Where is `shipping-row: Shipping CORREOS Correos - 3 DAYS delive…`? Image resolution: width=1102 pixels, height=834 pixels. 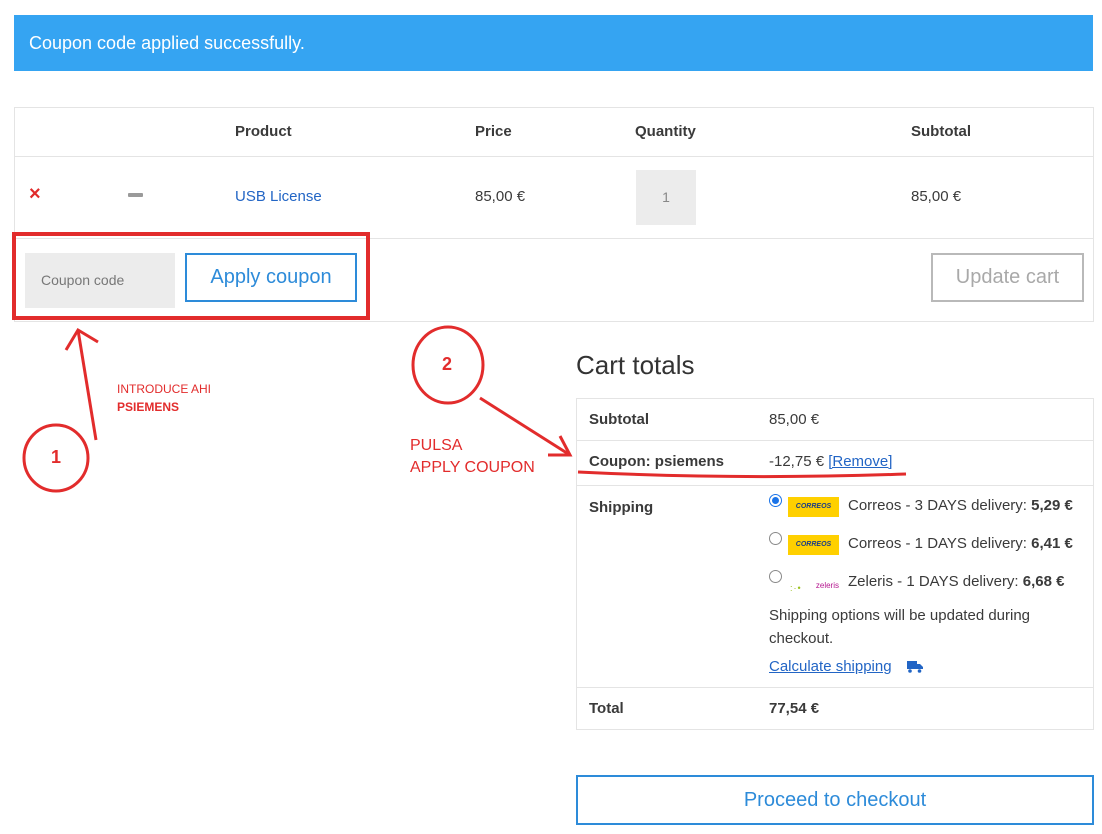
shipping-row: Shipping CORREOS Correos - 3 DAYS delive… is located at coordinates (835, 587).